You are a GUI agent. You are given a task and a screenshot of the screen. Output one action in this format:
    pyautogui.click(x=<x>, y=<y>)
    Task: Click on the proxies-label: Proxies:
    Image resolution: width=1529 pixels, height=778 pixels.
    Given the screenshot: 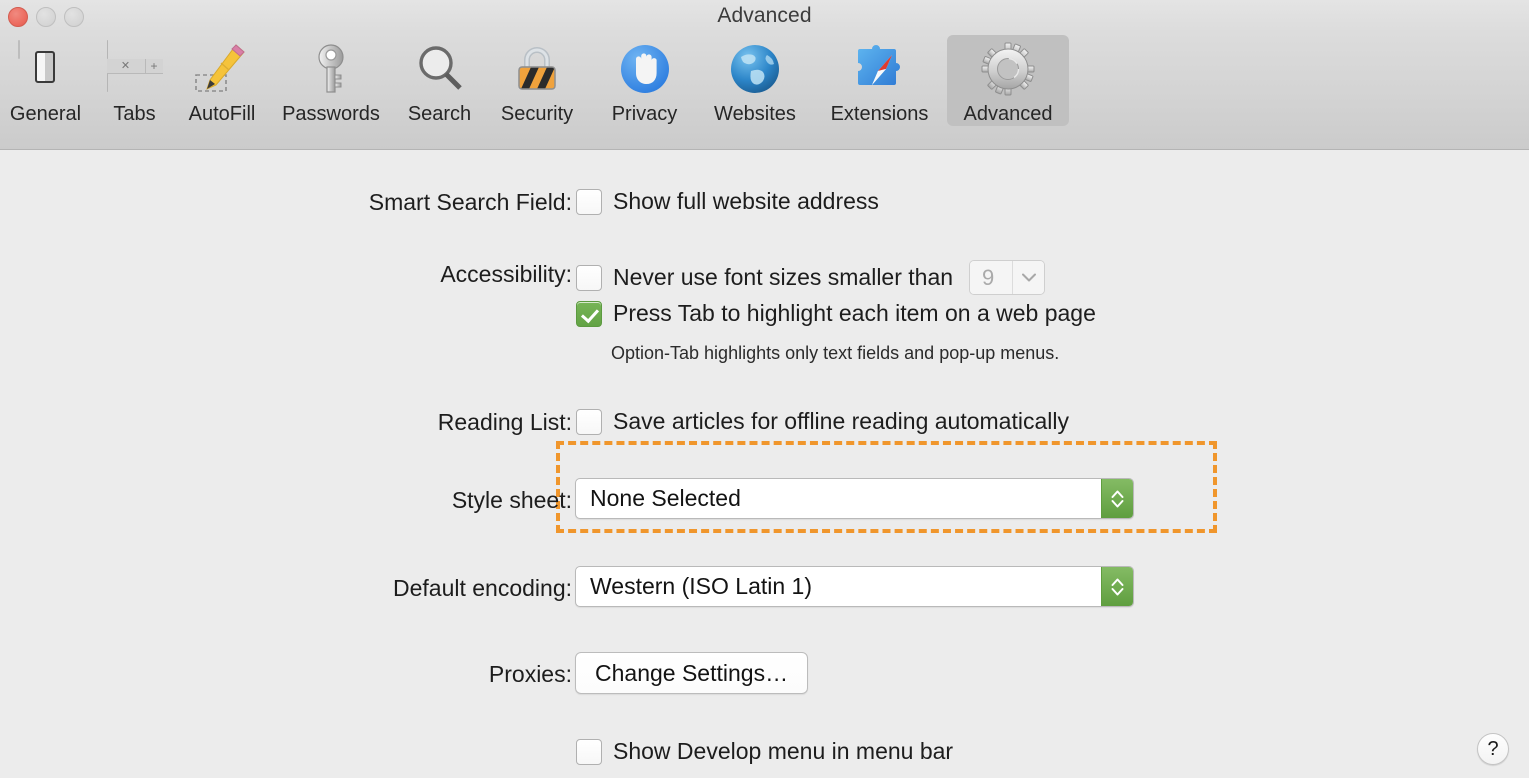 What is the action you would take?
    pyautogui.click(x=530, y=674)
    